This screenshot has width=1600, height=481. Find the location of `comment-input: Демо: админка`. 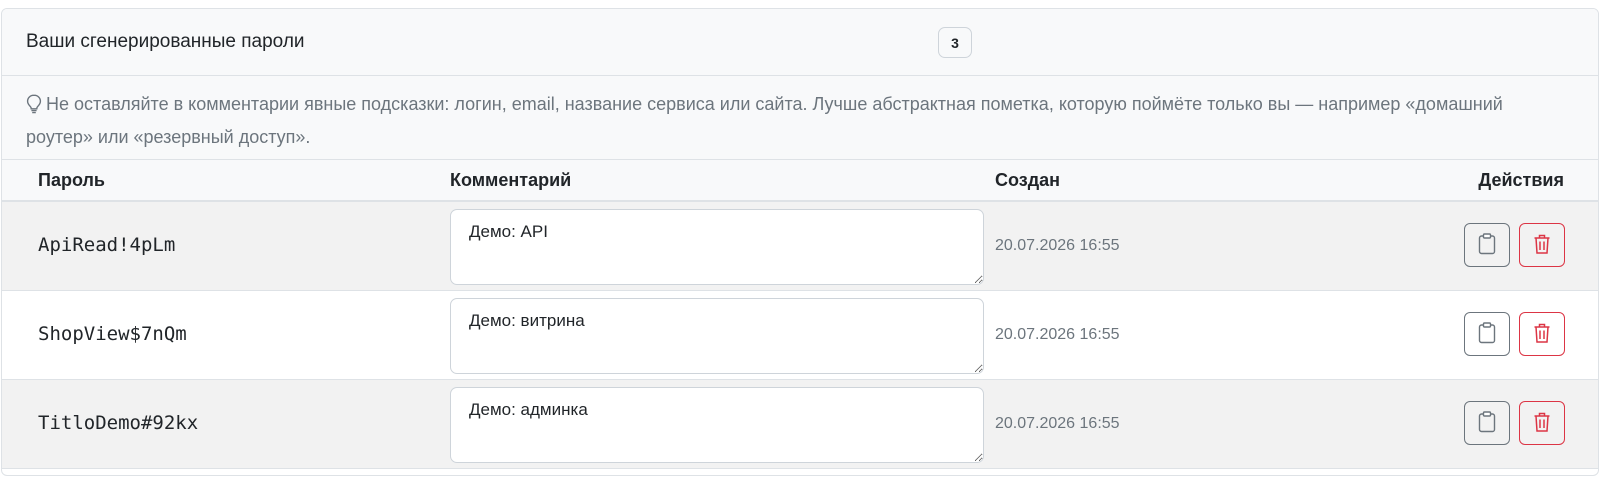

comment-input: Демо: админка is located at coordinates (717, 425).